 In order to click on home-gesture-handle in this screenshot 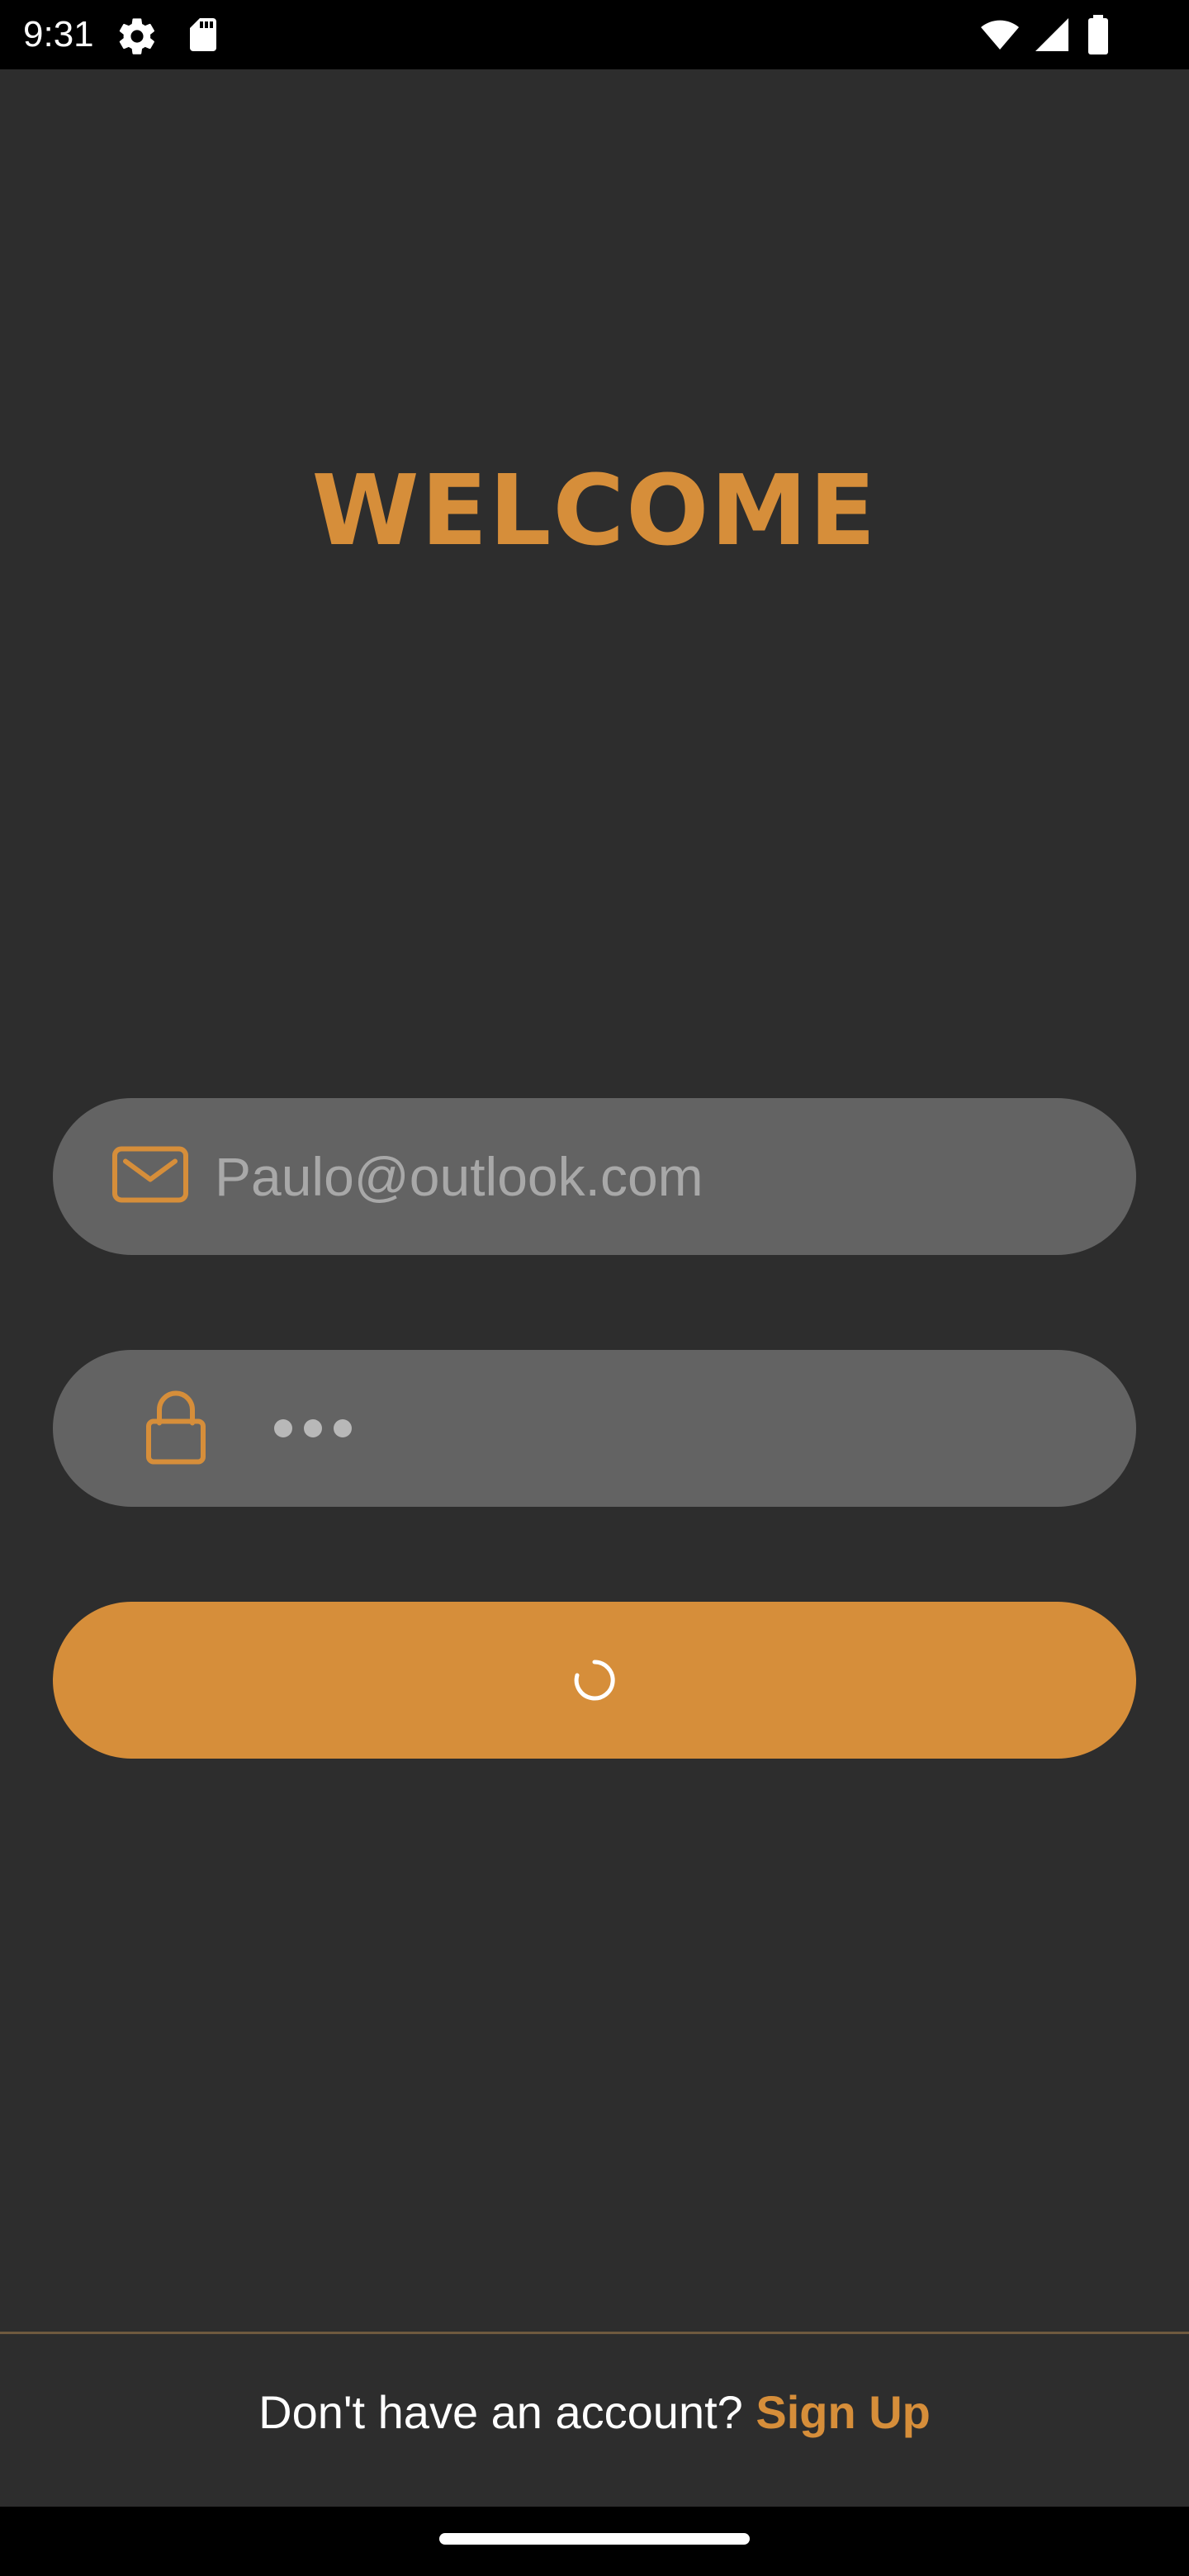, I will do `click(594, 2539)`.